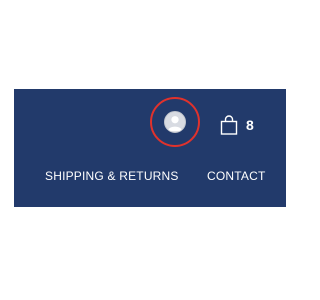 The width and height of the screenshot is (320, 300). Describe the element at coordinates (175, 122) in the screenshot. I see `user-avatar-icon` at that location.